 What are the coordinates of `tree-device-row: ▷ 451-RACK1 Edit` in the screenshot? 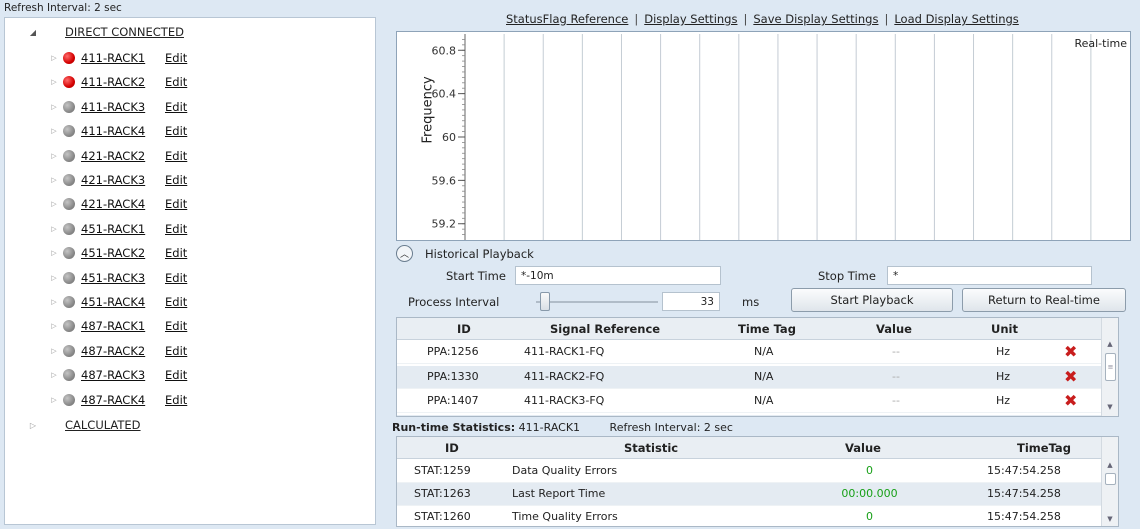 It's located at (118, 229).